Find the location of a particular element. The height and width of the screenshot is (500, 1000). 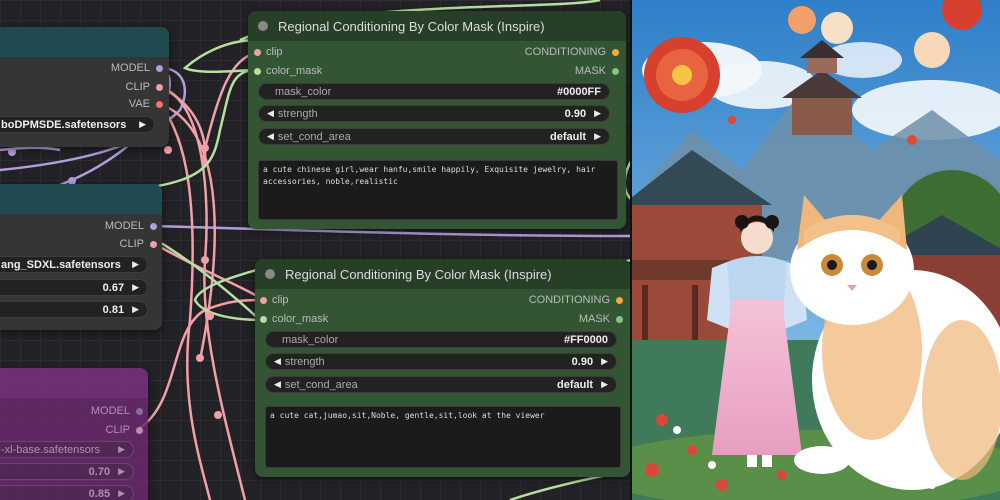

output-label-mask: MASK is located at coordinates (594, 319).